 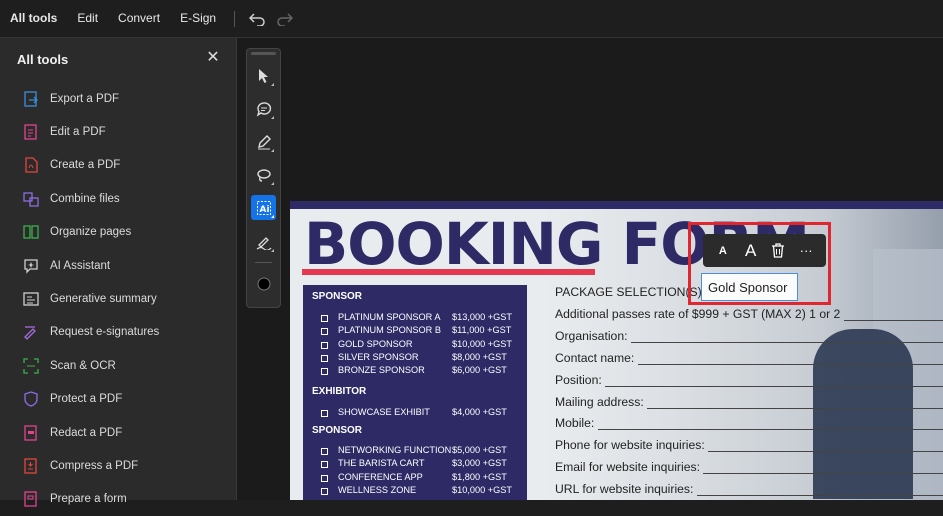 I want to click on redo-icon, so click(x=285, y=19).